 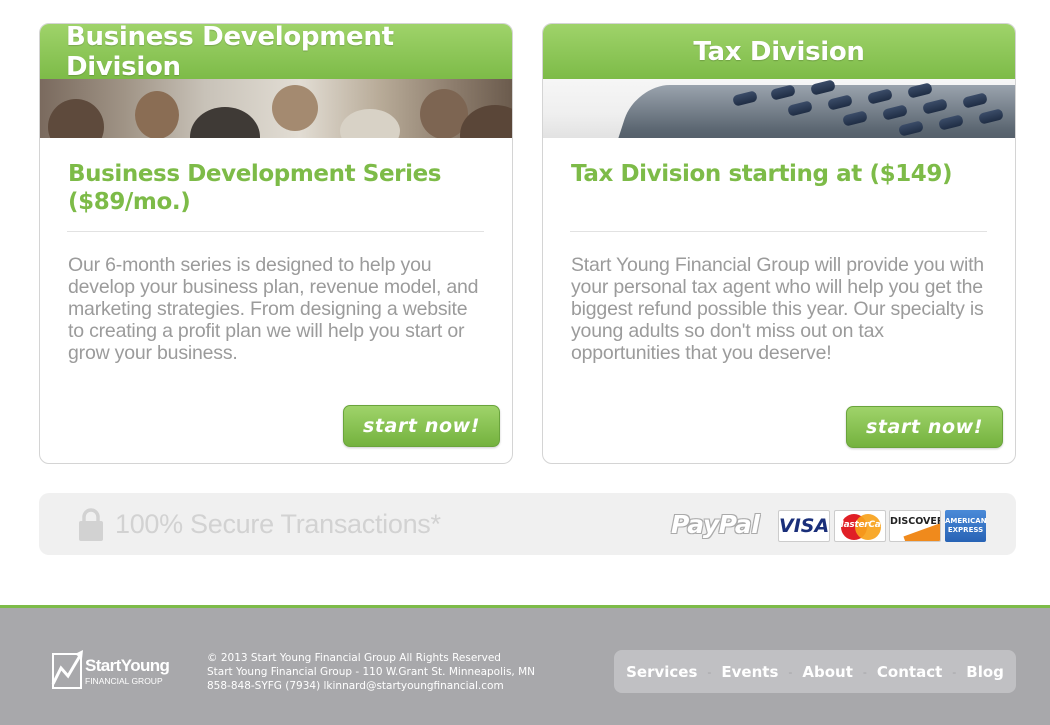 What do you see at coordinates (965, 521) in the screenshot?
I see `amex-line-1: AMERICAN` at bounding box center [965, 521].